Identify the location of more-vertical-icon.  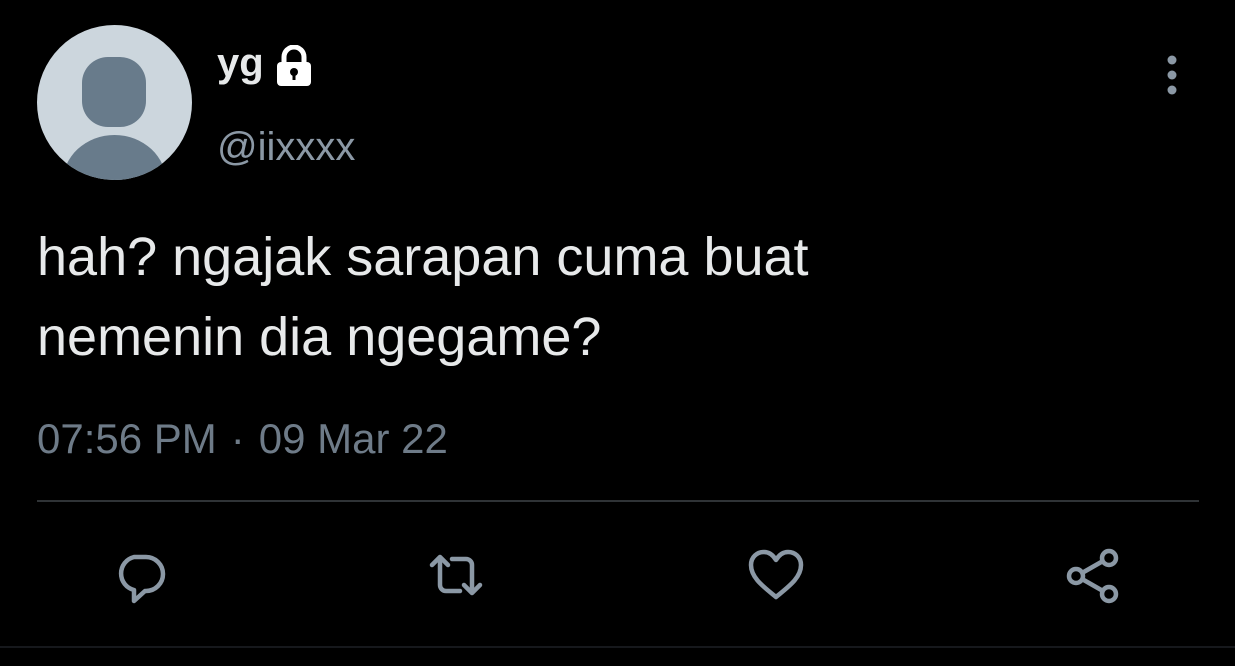
(1172, 75).